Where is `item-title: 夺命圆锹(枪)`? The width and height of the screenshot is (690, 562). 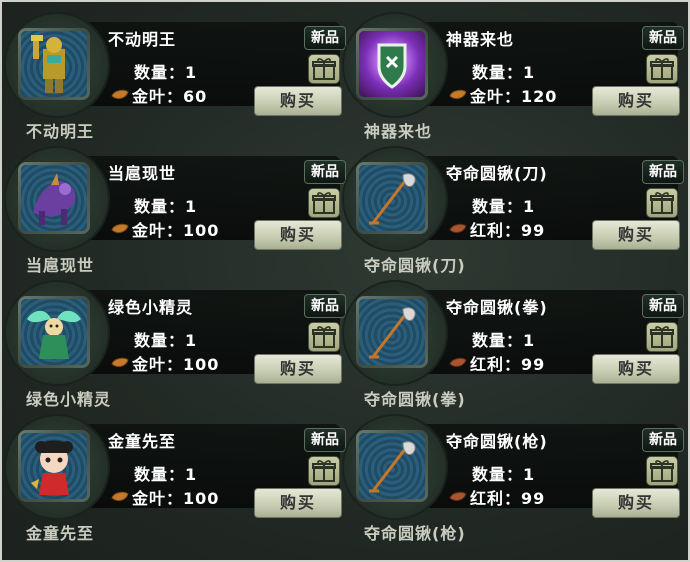 item-title: 夺命圆锹(枪) is located at coordinates (497, 441).